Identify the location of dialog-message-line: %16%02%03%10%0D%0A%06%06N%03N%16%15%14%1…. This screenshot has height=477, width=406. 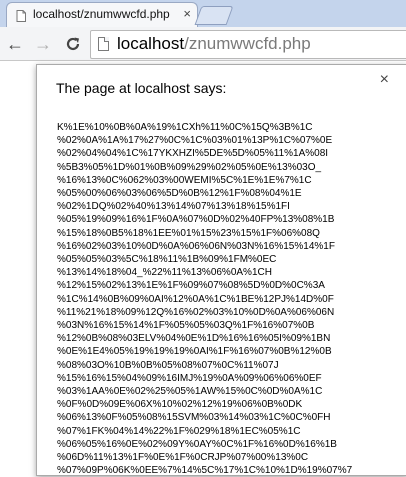
(196, 246).